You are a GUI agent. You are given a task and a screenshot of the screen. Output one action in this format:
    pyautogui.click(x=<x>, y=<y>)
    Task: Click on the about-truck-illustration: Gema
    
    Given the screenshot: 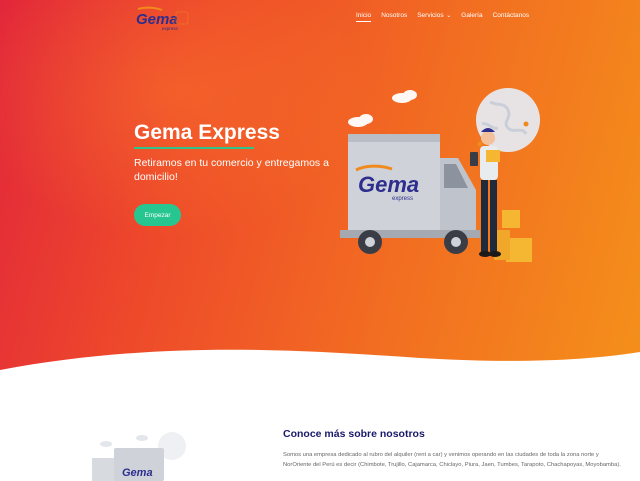 What is the action you would take?
    pyautogui.click(x=139, y=456)
    